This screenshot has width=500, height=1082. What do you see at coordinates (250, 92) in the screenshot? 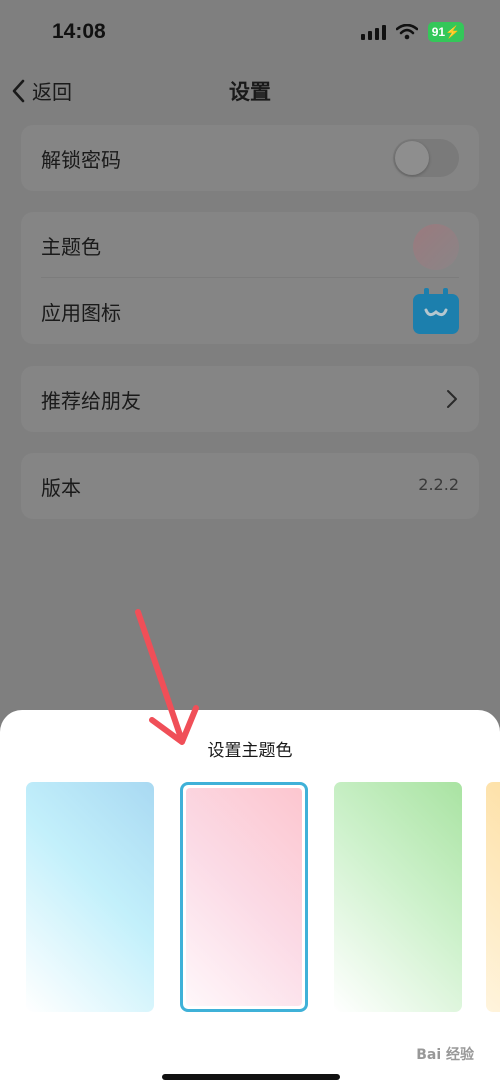
I see `page-title: 设置` at bounding box center [250, 92].